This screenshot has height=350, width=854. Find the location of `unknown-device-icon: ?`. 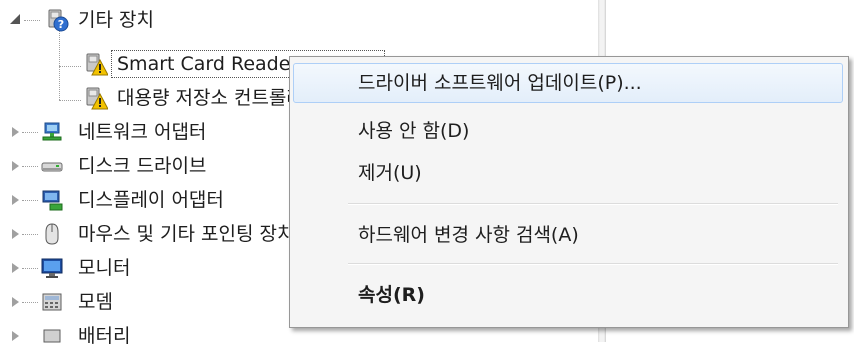

unknown-device-icon: ? is located at coordinates (58, 20).